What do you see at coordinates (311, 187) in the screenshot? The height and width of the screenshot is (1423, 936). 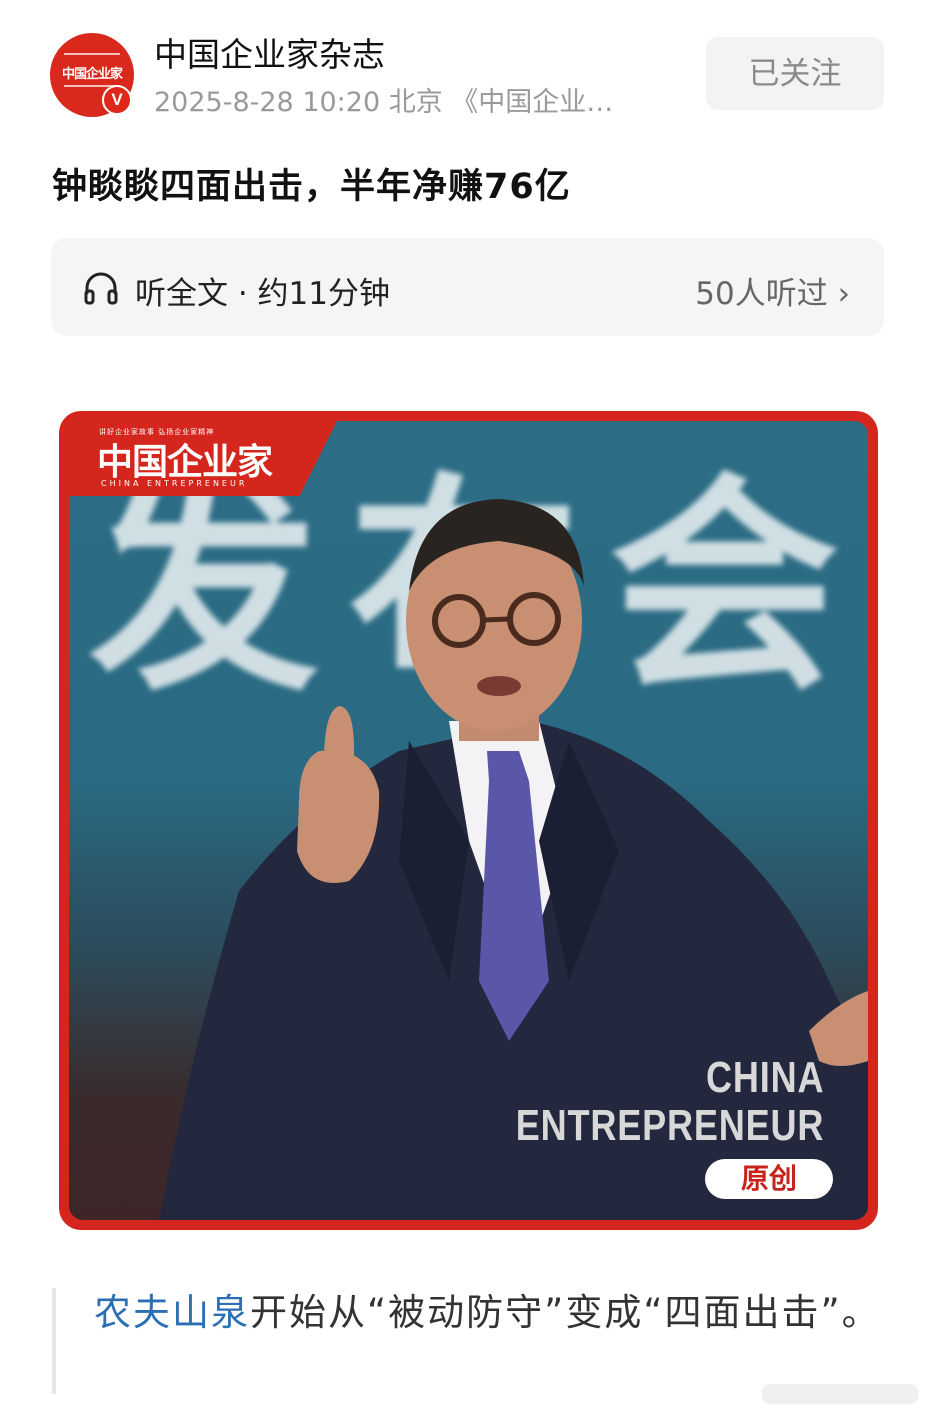 I see `article-title: 钟睒睒四面出击，半年净赚76亿` at bounding box center [311, 187].